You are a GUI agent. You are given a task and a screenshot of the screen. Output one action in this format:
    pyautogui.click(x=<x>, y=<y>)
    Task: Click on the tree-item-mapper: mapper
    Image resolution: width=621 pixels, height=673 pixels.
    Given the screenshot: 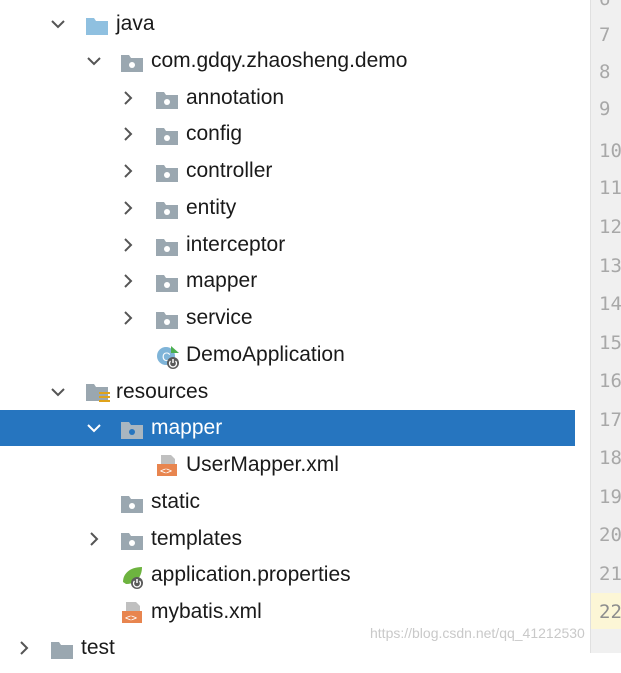 What is the action you would take?
    pyautogui.click(x=295, y=281)
    